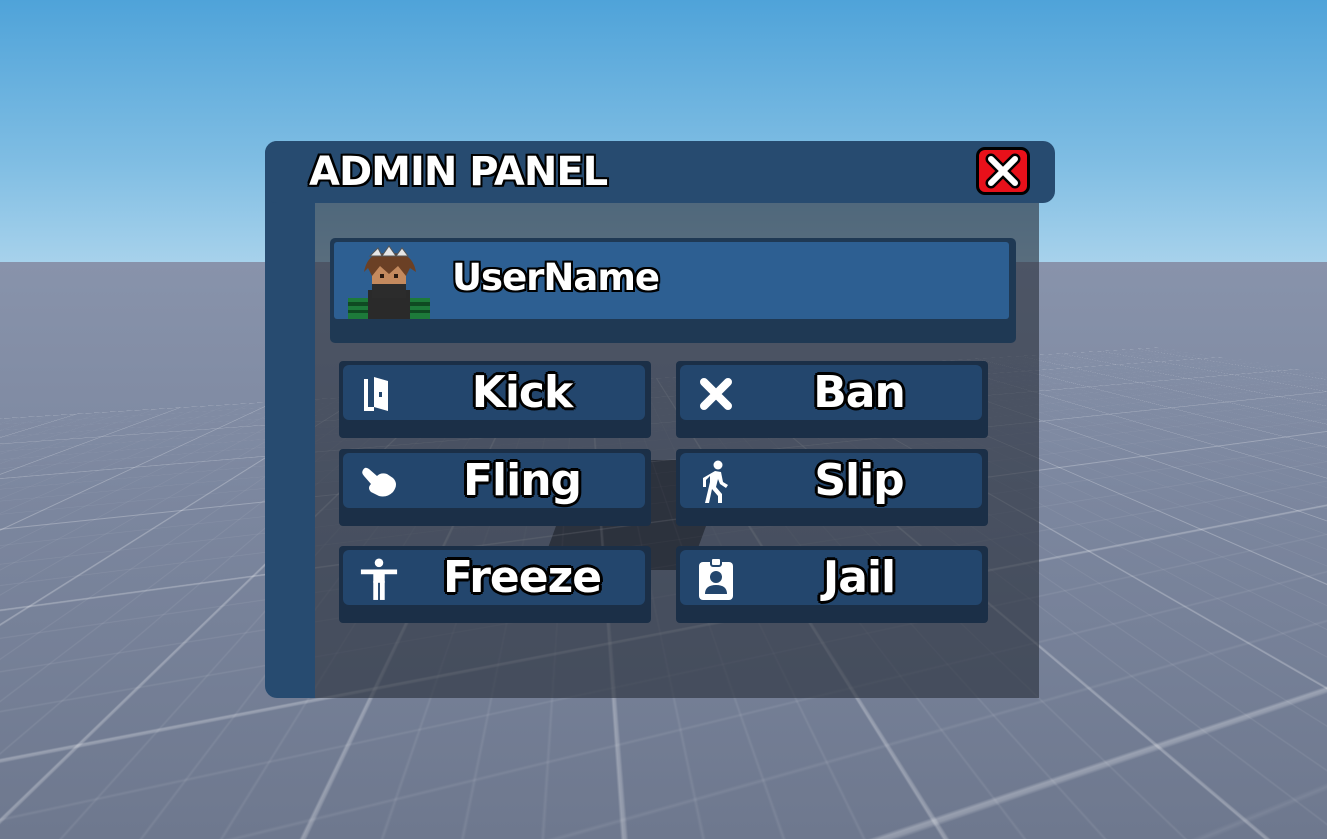 This screenshot has width=1327, height=839. I want to click on slip-button-face: Slip, so click(831, 480).